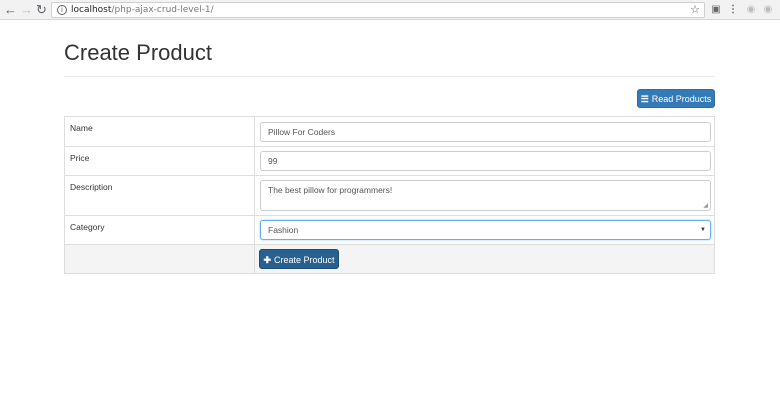 This screenshot has width=780, height=396. Describe the element at coordinates (160, 230) in the screenshot. I see `label-cell: Category` at that location.